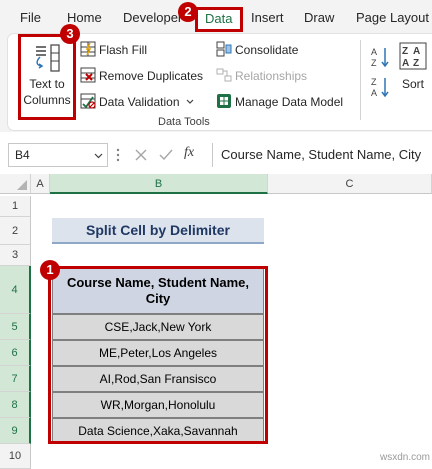 The image size is (432, 469). I want to click on text-to-columns-button: Text to Columns, so click(47, 77).